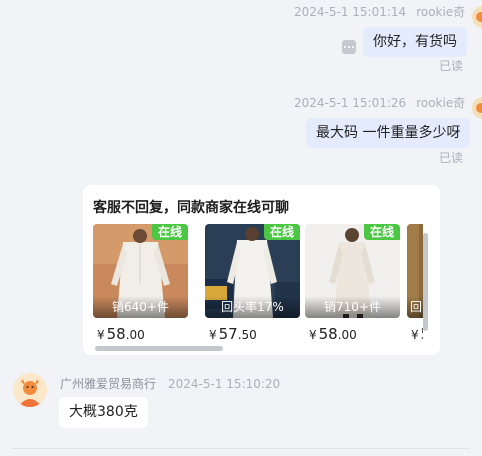 This screenshot has width=482, height=456. Describe the element at coordinates (451, 66) in the screenshot. I see `message-1-read-status: 已读` at that location.